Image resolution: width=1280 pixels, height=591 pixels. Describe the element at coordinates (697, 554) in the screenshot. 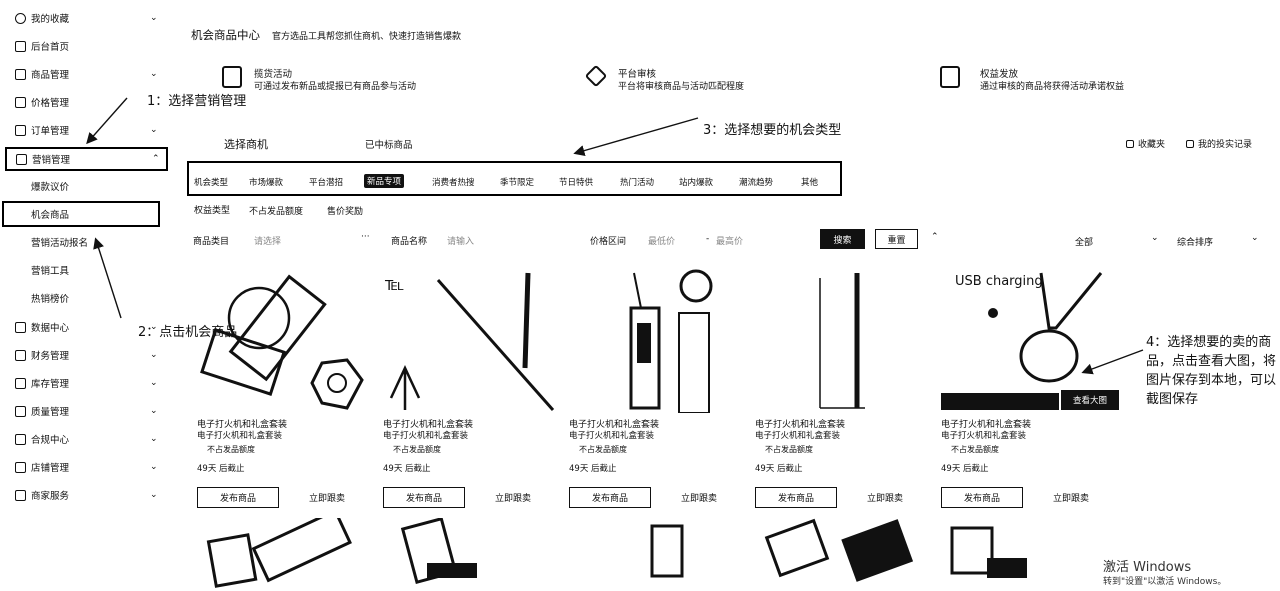

I see `product-row-2-images` at that location.